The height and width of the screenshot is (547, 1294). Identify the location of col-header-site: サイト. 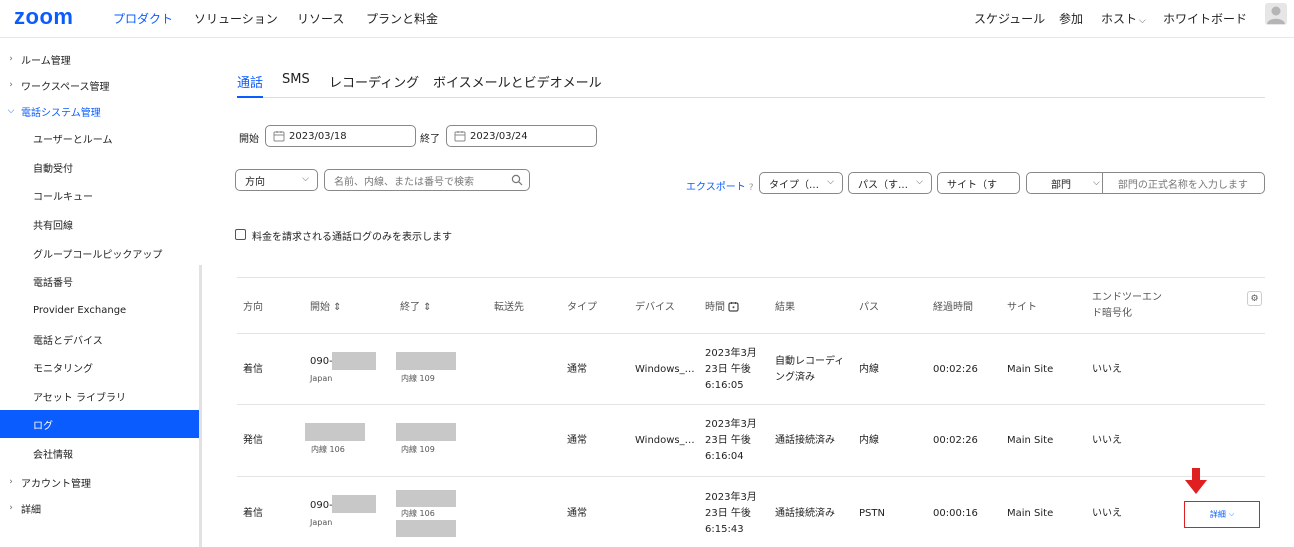
(1022, 307).